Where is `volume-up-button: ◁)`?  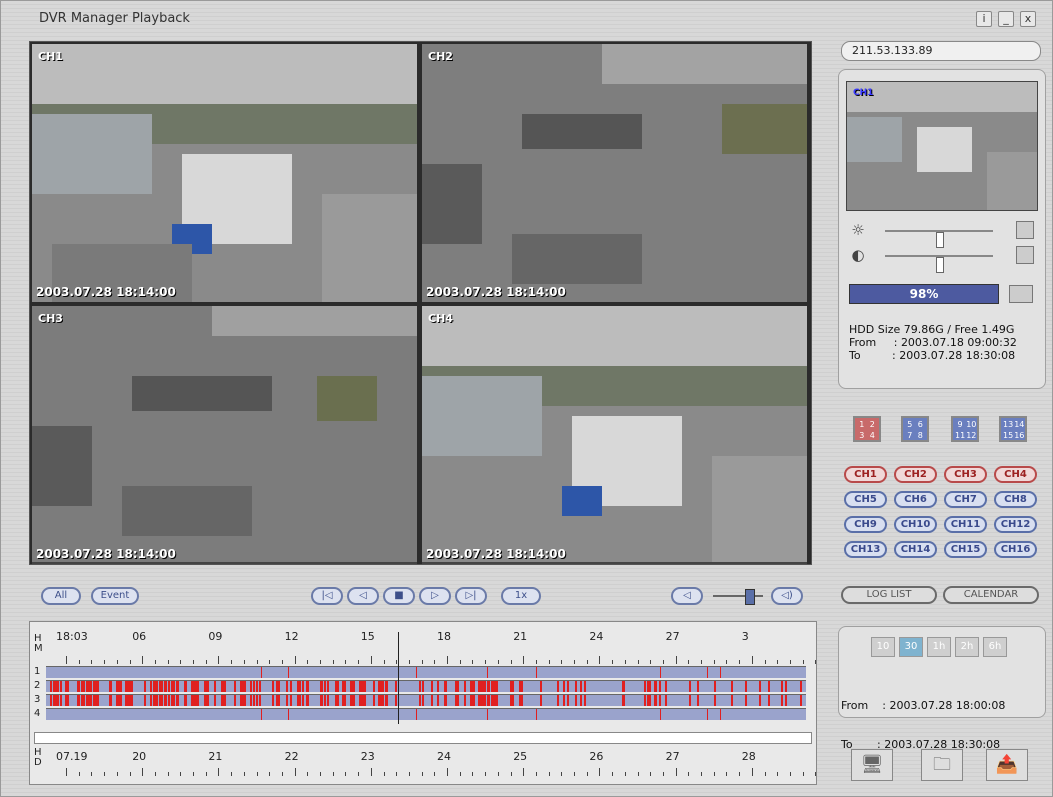 volume-up-button: ◁) is located at coordinates (787, 596).